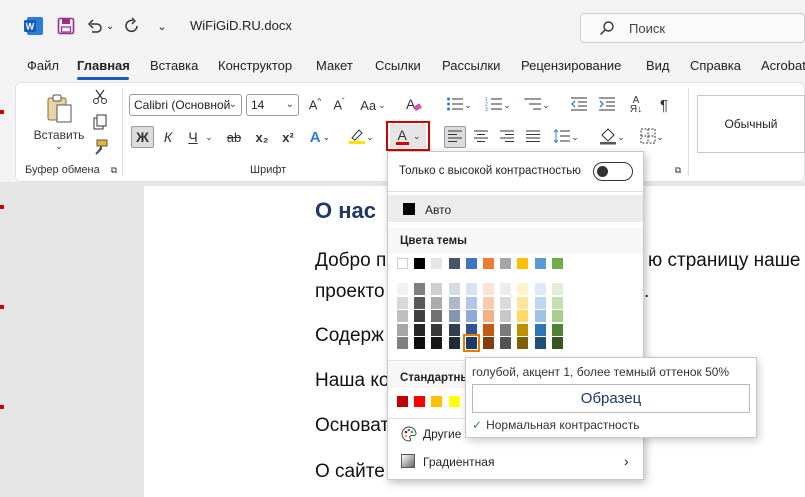 The height and width of the screenshot is (497, 805). Describe the element at coordinates (288, 137) in the screenshot. I see `superscript-button: x²` at that location.